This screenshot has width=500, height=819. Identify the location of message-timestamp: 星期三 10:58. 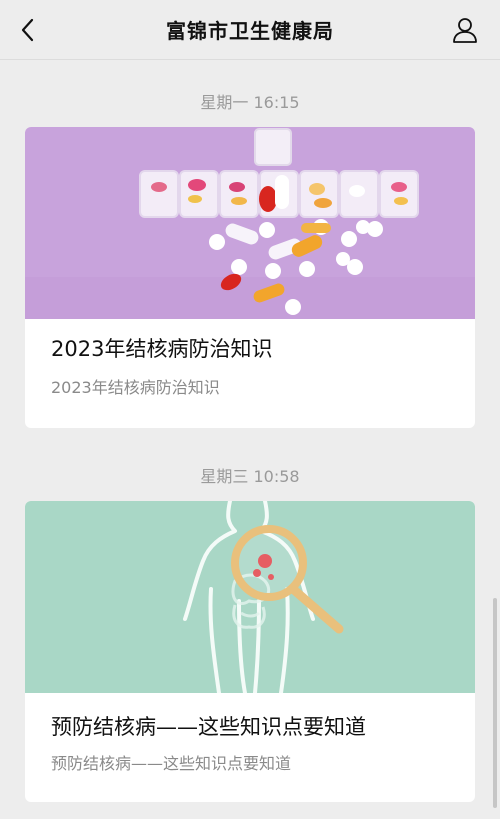
(250, 476).